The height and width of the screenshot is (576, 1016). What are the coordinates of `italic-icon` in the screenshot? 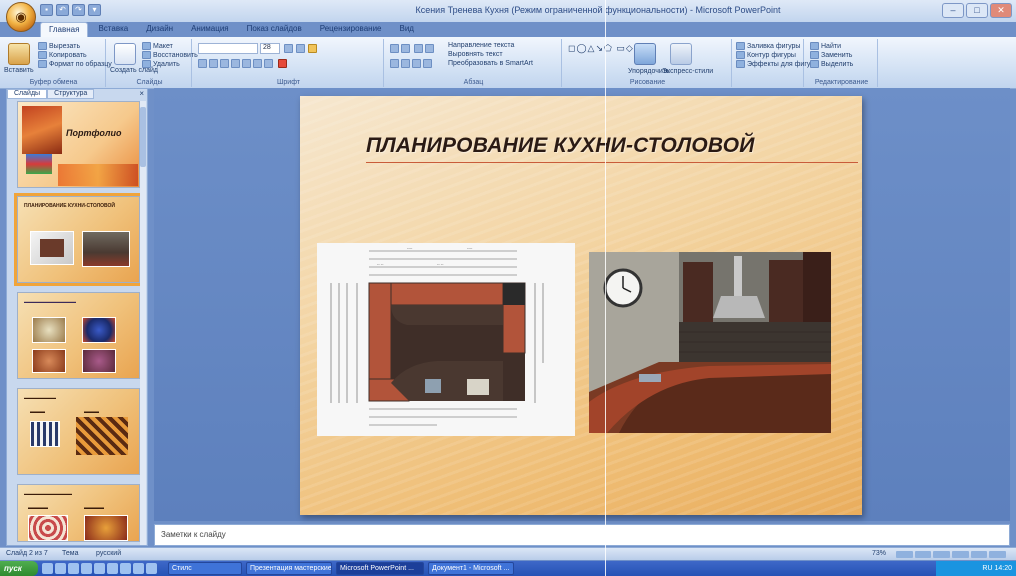 It's located at (213, 63).